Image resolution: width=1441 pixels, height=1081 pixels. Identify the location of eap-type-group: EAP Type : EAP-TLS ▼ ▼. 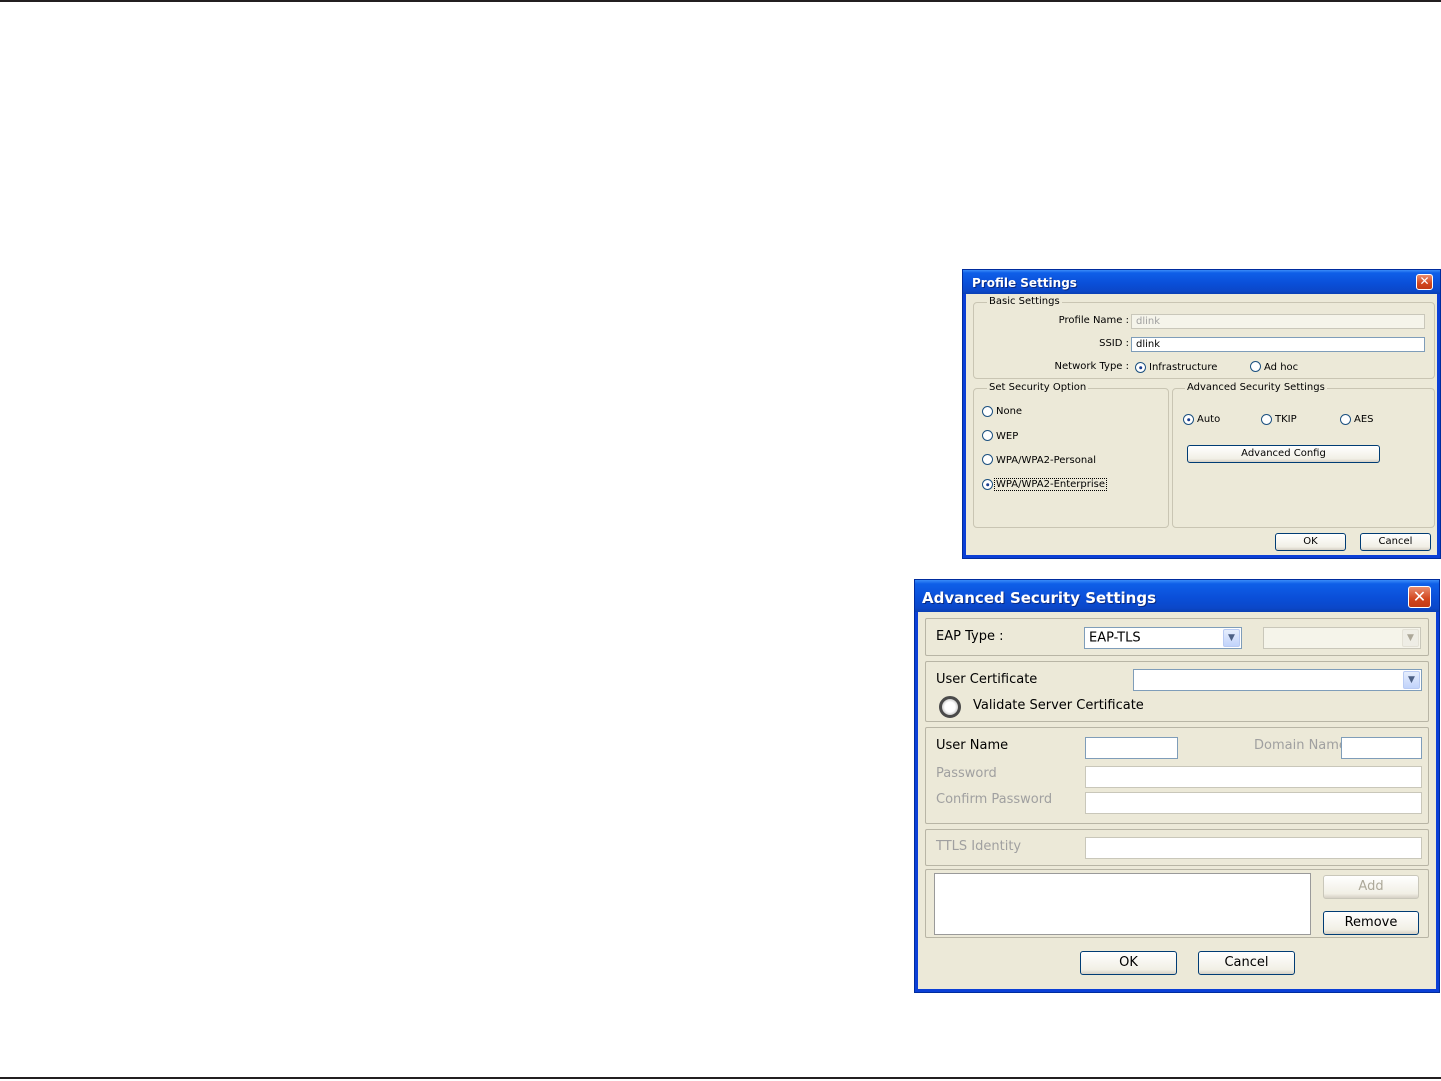
(1177, 637).